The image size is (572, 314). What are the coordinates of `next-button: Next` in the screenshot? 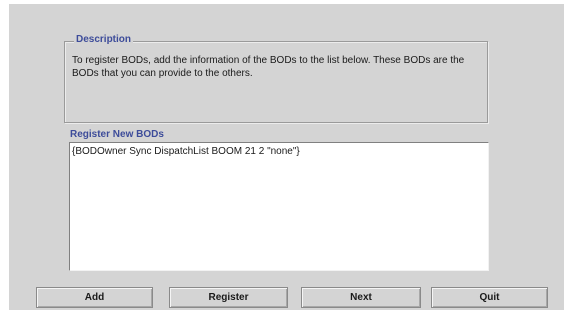 It's located at (361, 297).